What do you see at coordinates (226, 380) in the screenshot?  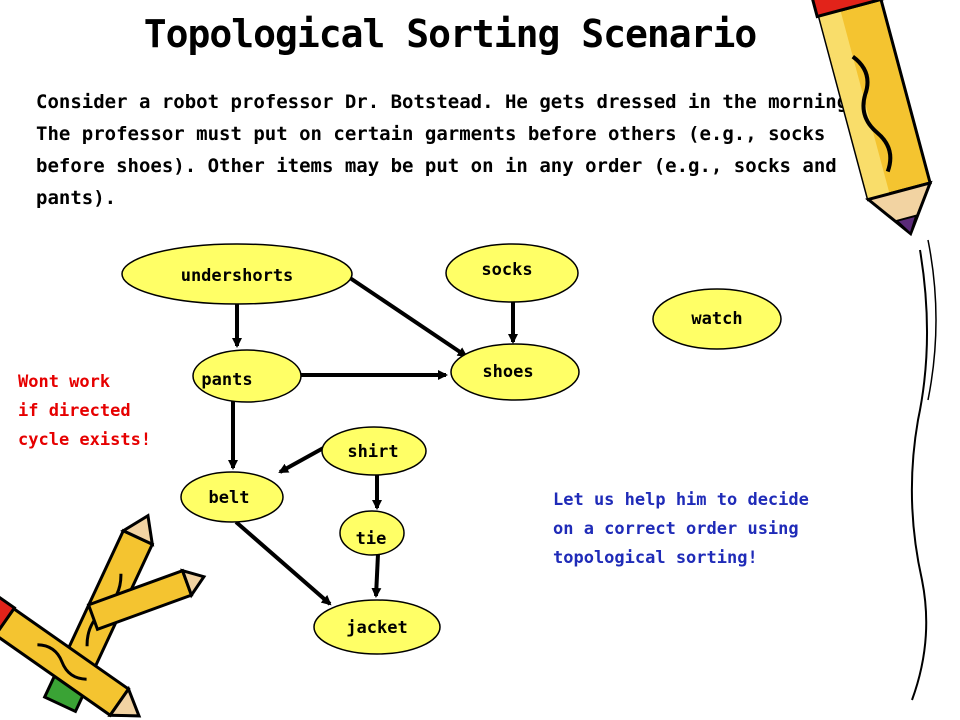 I see `node-label-pants: pants` at bounding box center [226, 380].